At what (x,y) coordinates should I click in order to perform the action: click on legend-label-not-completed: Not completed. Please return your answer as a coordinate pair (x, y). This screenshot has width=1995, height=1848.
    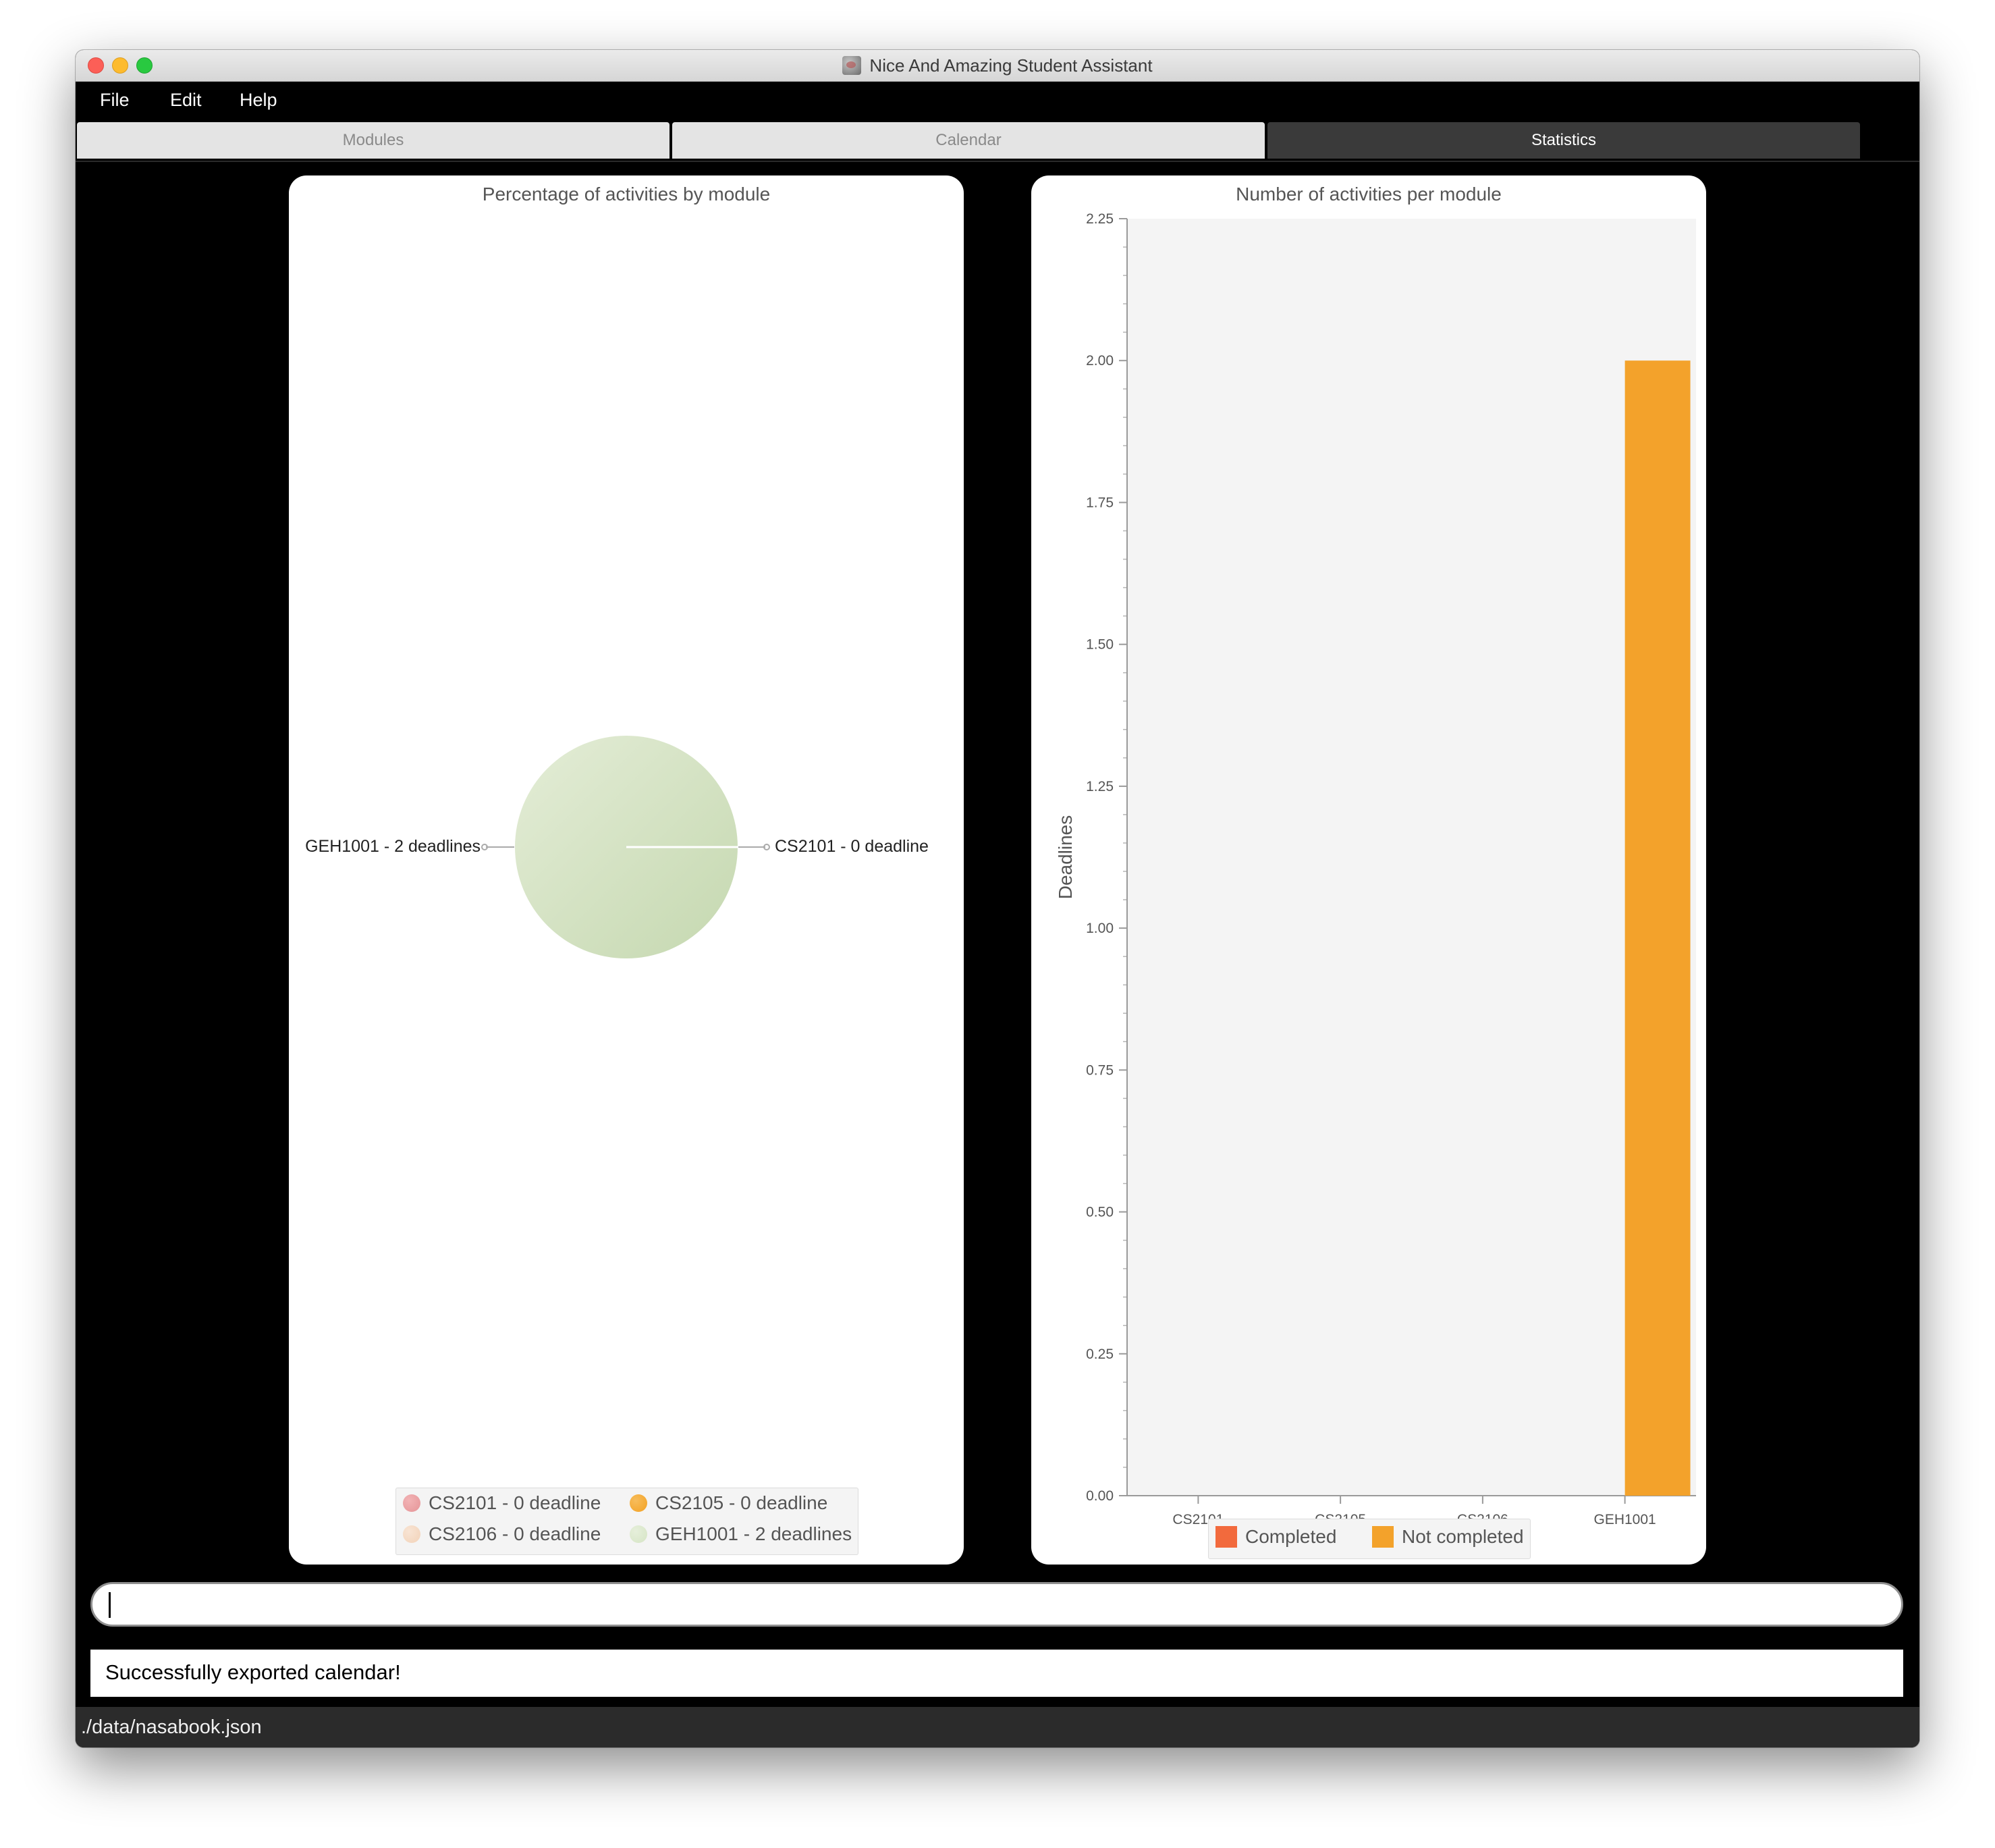
    Looking at the image, I should click on (1463, 1536).